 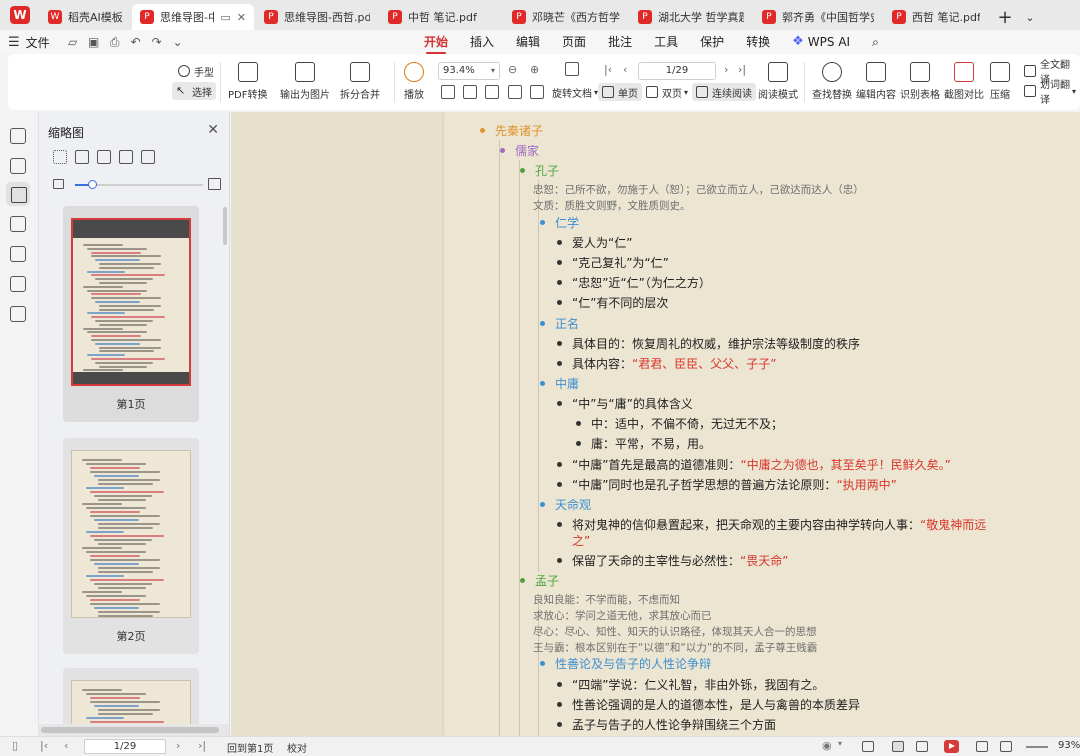 I want to click on zoom-slider, so click(x=1037, y=747).